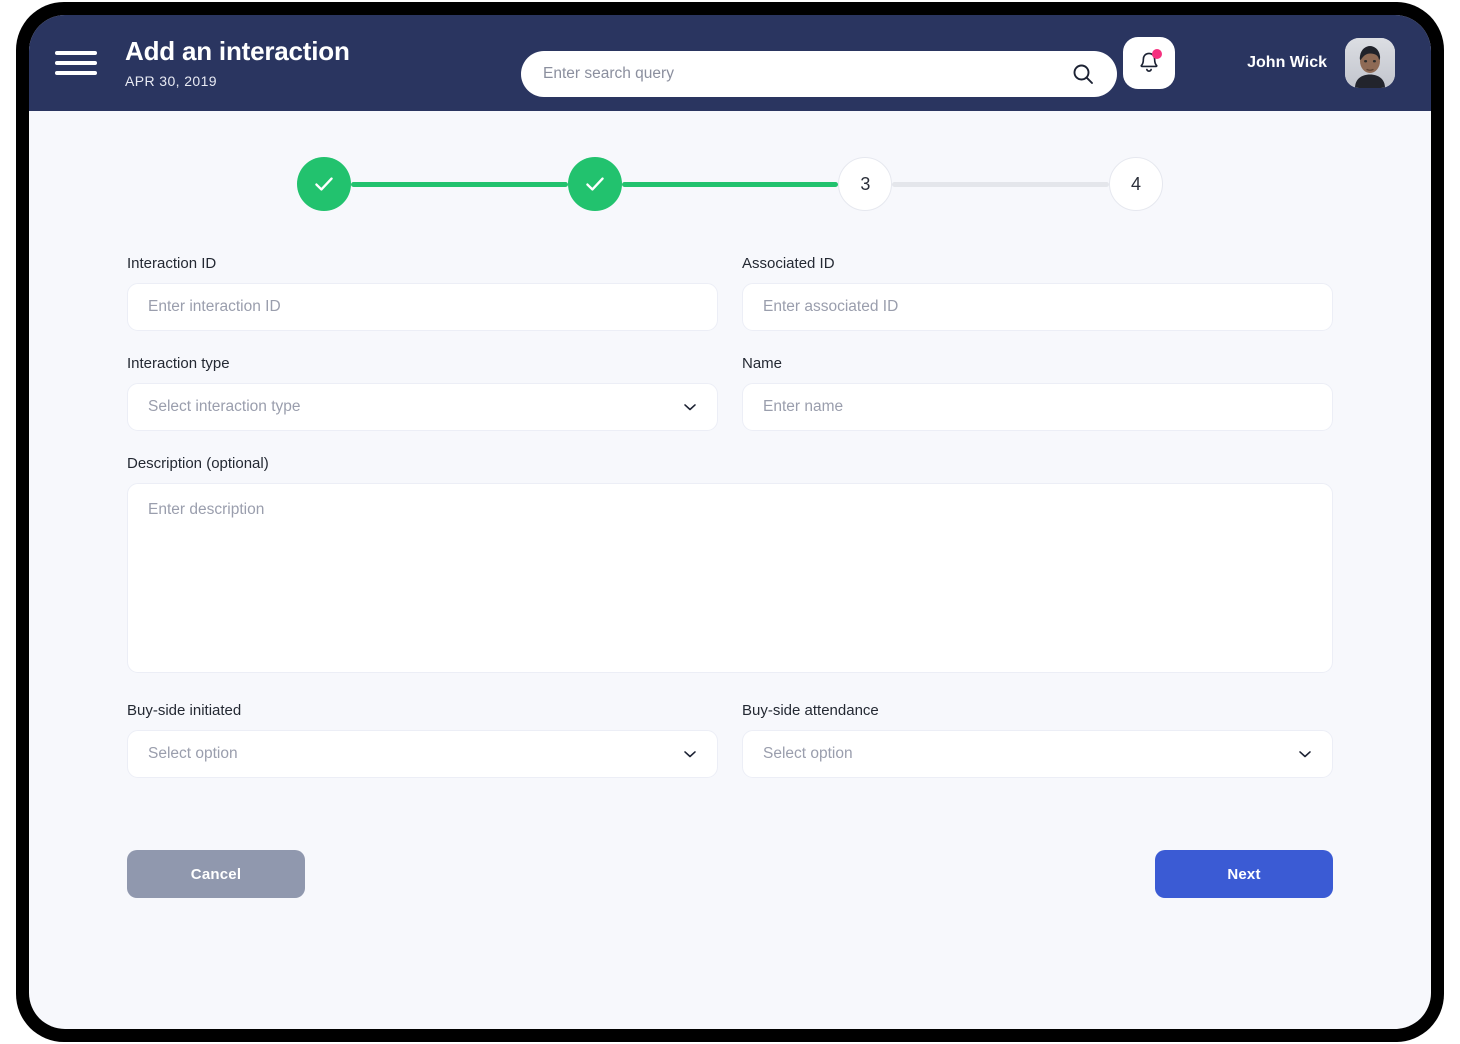 This screenshot has width=1460, height=1044. I want to click on search-bar, so click(819, 74).